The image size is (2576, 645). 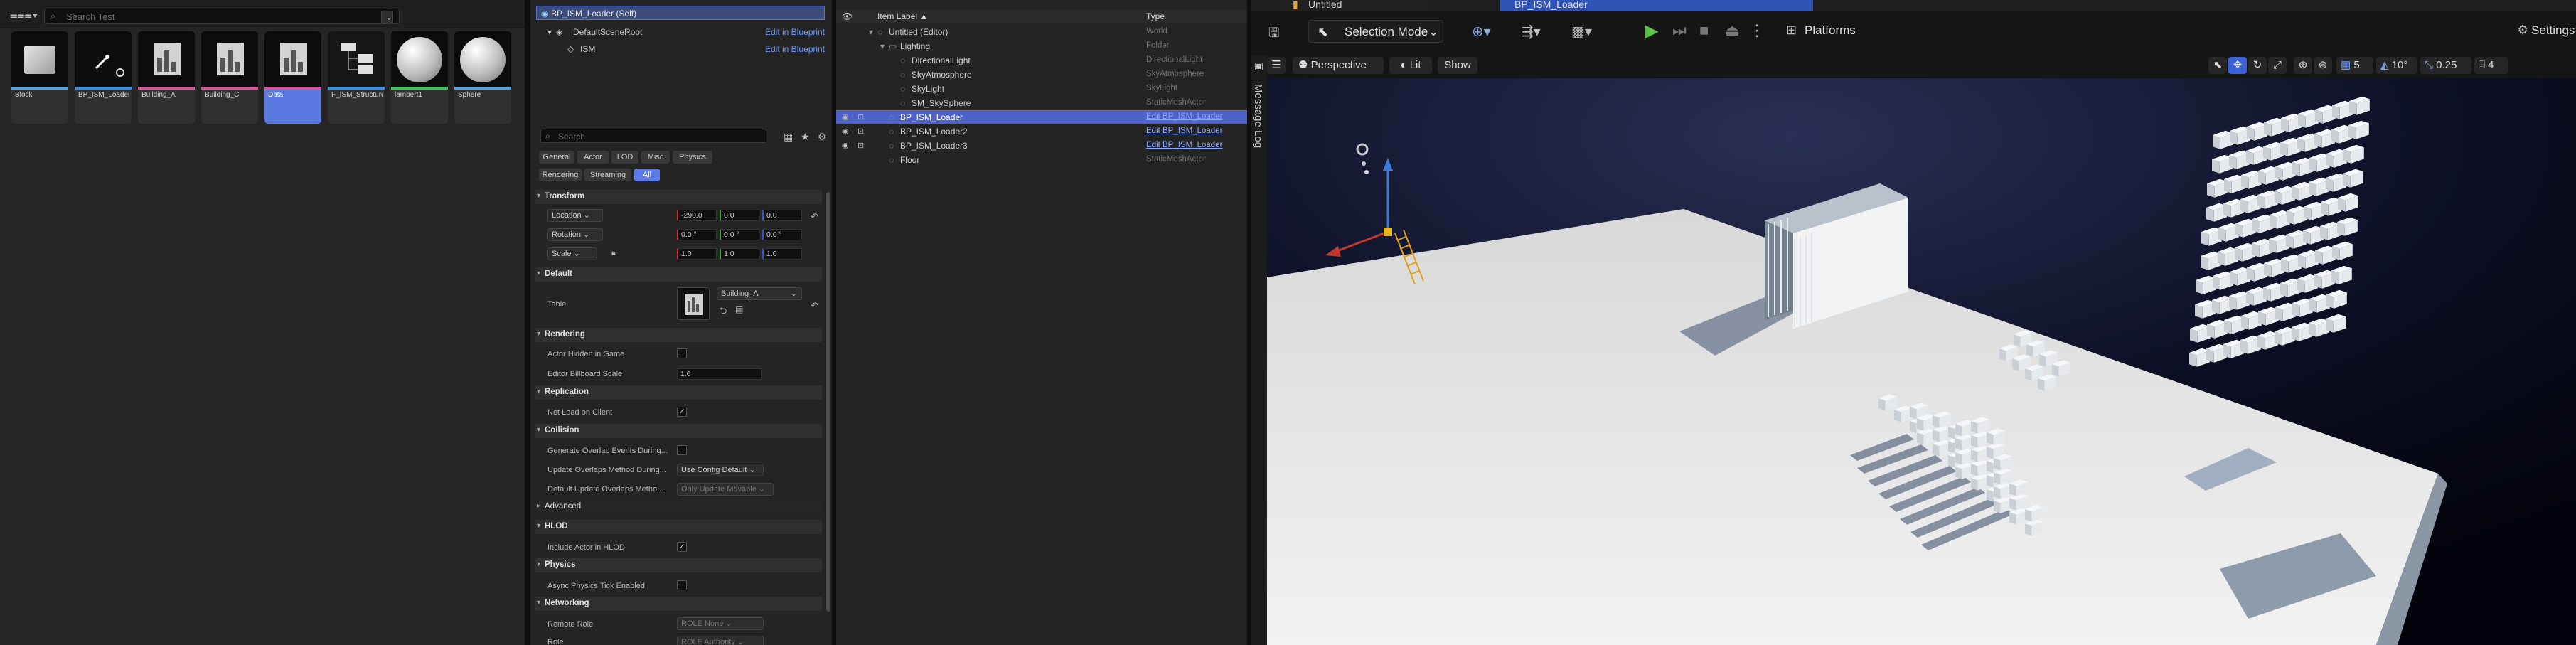 I want to click on platforms-menu: Platforms, so click(x=1830, y=30).